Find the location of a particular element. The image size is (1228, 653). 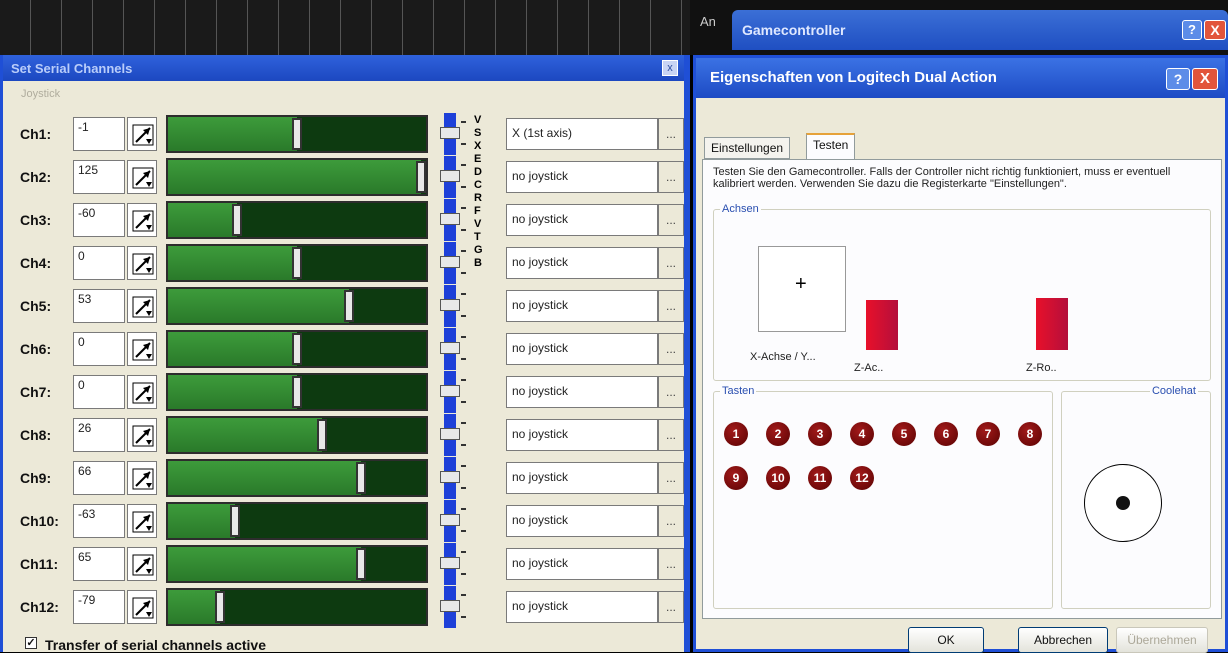

gamecontroller-help-button: ? is located at coordinates (1192, 30).